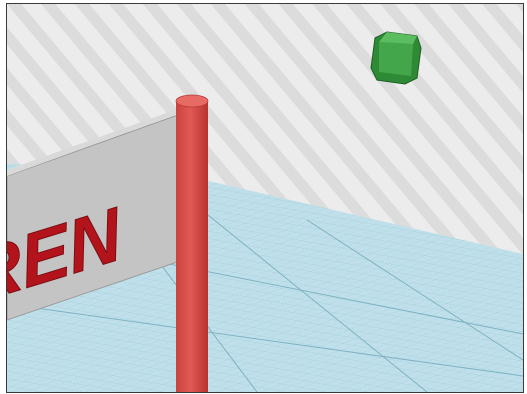 Image resolution: width=527 pixels, height=394 pixels. What do you see at coordinates (396, 58) in the screenshot?
I see `green-cube` at bounding box center [396, 58].